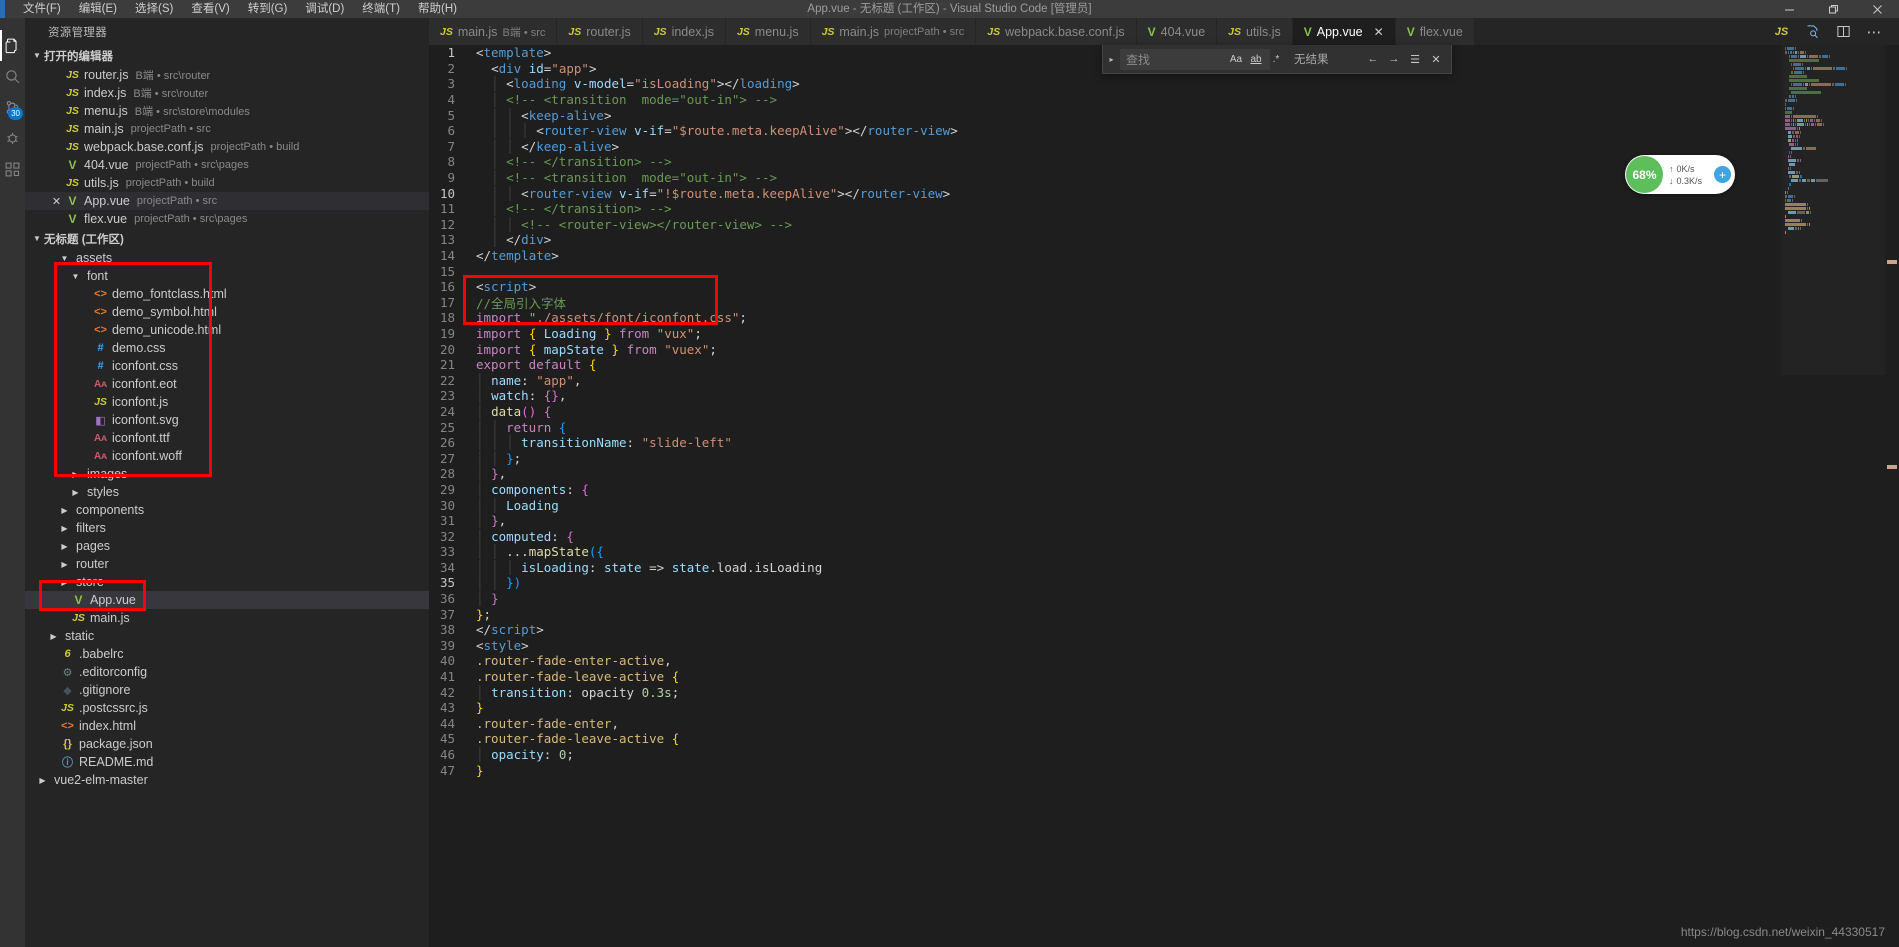 The image size is (1899, 947). I want to click on code-line: 14 </template>, so click(1139, 256).